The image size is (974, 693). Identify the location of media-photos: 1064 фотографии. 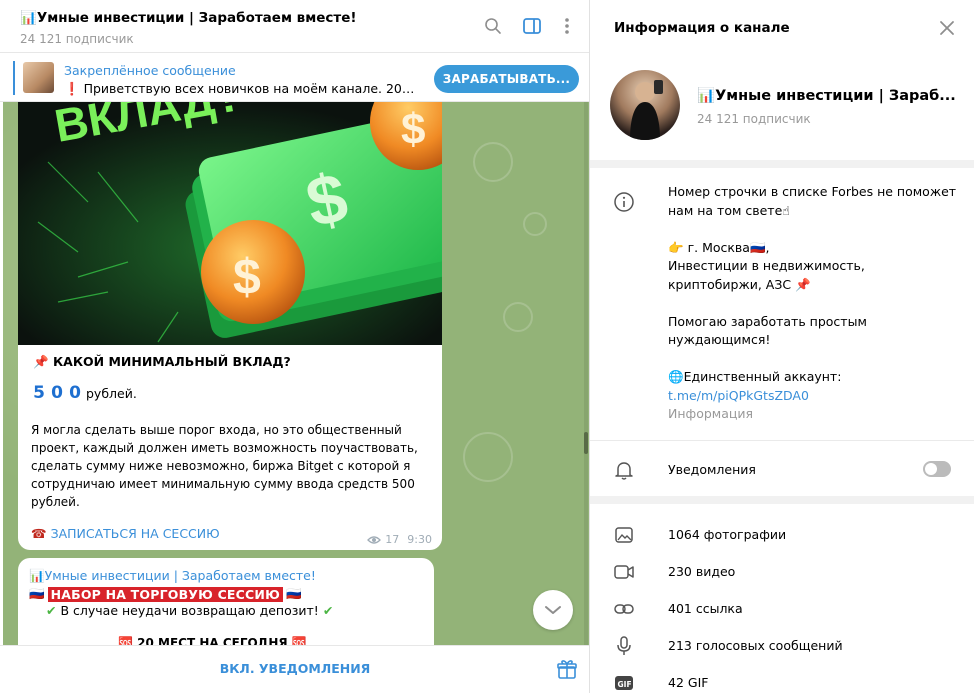
(727, 534).